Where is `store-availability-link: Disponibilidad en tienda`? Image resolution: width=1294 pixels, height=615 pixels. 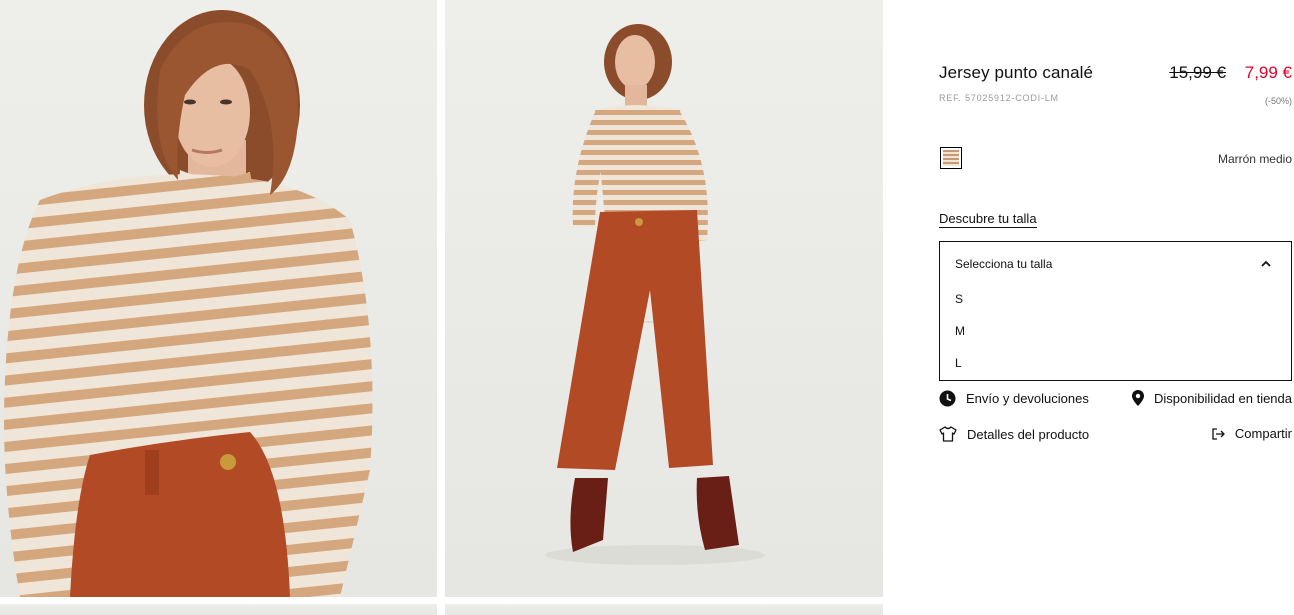
store-availability-link: Disponibilidad en tienda is located at coordinates (1211, 398).